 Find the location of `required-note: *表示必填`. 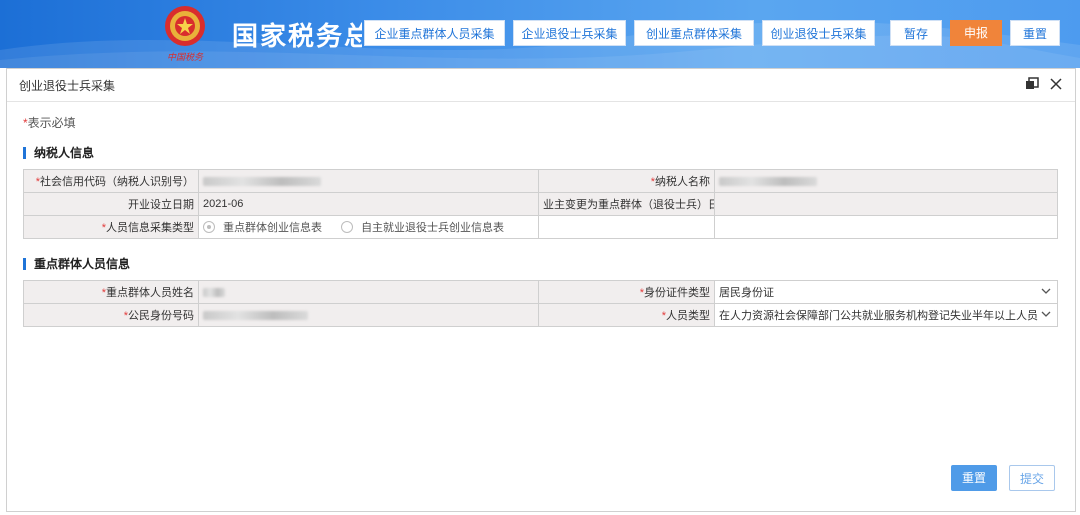

required-note: *表示必填 is located at coordinates (49, 123).